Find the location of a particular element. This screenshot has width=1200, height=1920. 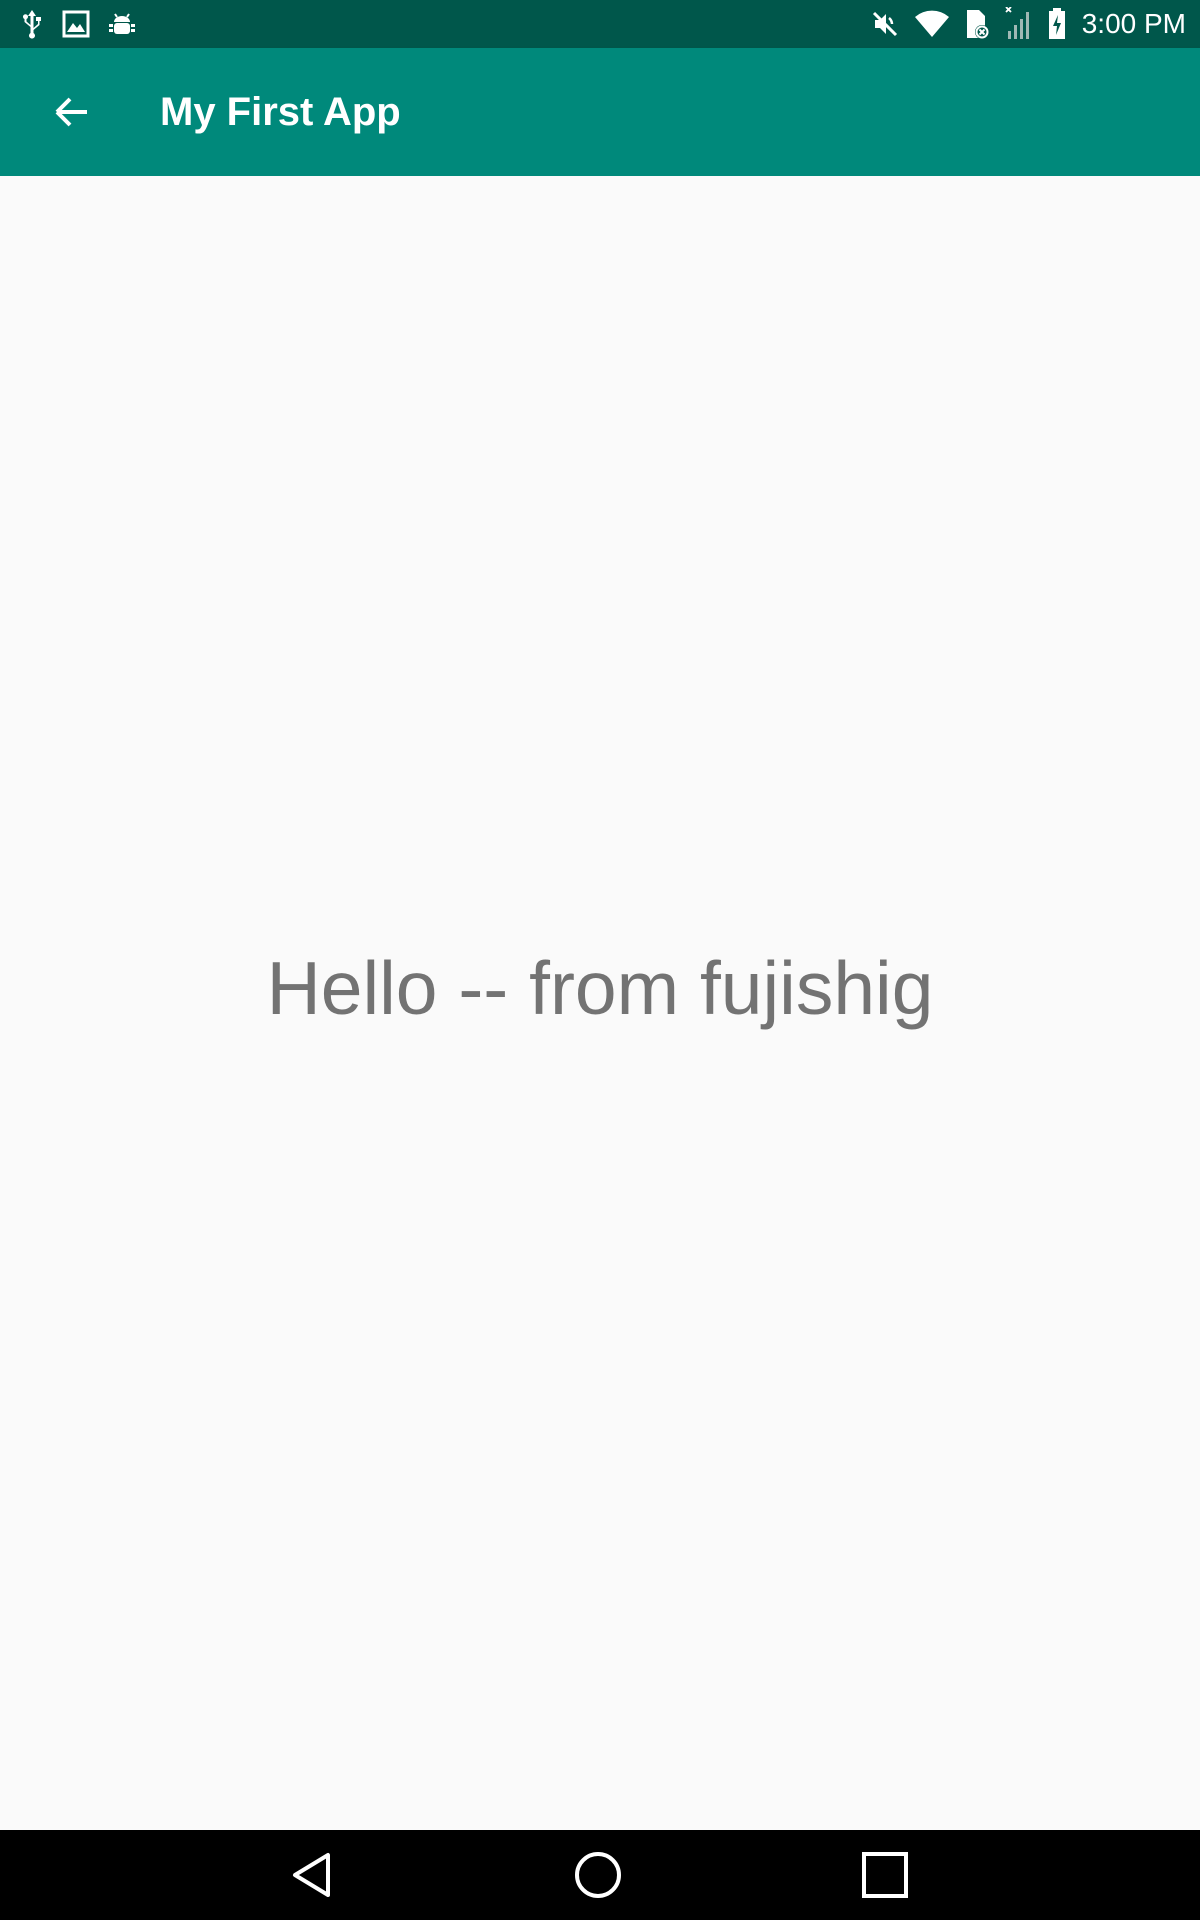

wifi-icon is located at coordinates (932, 24).